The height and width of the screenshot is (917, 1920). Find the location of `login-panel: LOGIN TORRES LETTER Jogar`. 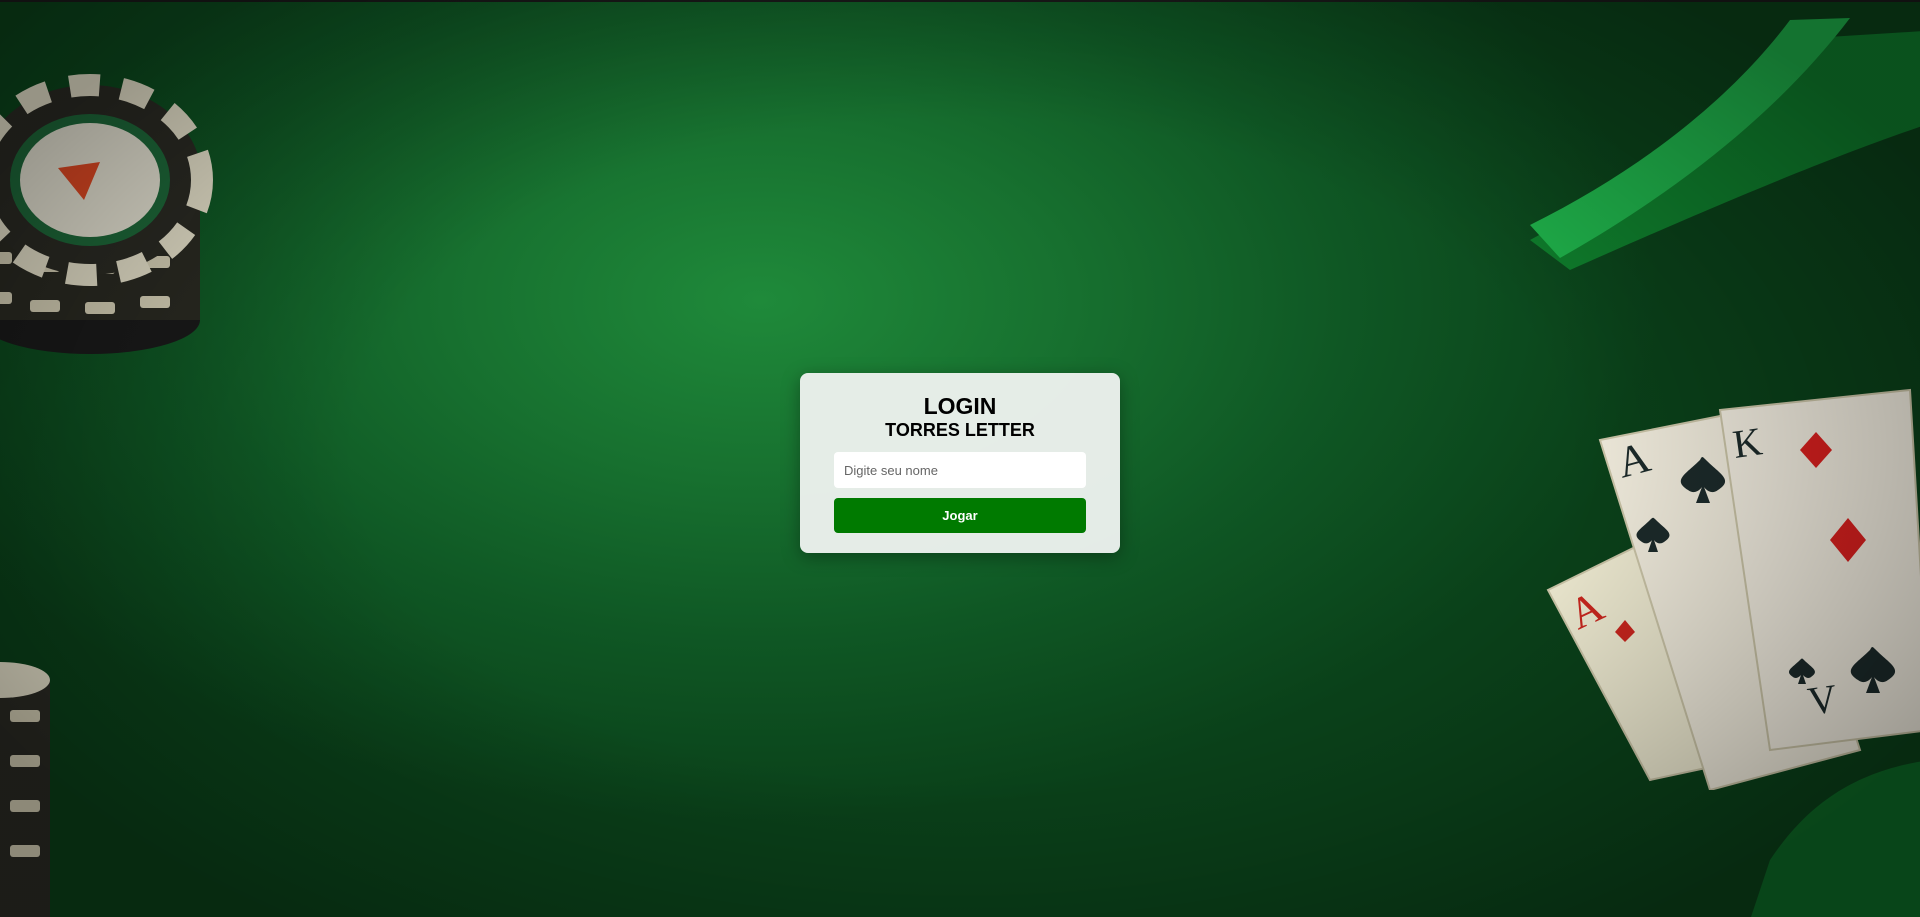

login-panel: LOGIN TORRES LETTER Jogar is located at coordinates (960, 463).